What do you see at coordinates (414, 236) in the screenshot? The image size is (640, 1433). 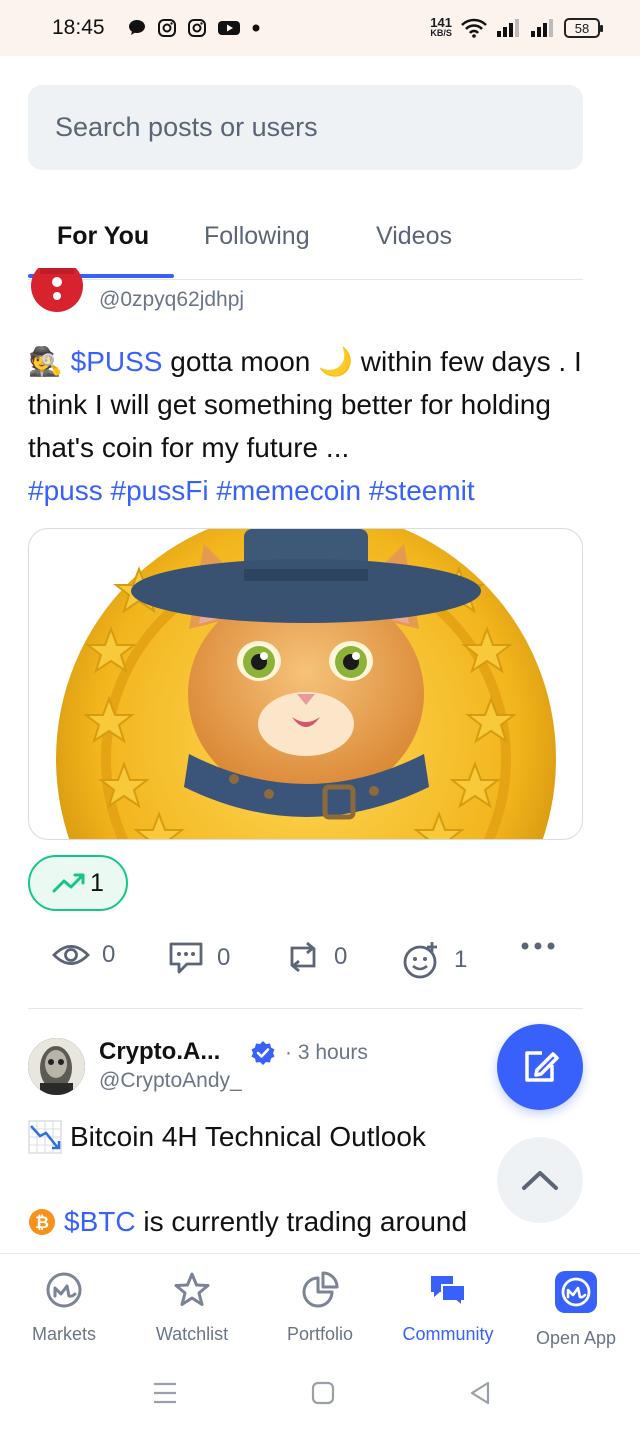 I see `tab-videos: Videos` at bounding box center [414, 236].